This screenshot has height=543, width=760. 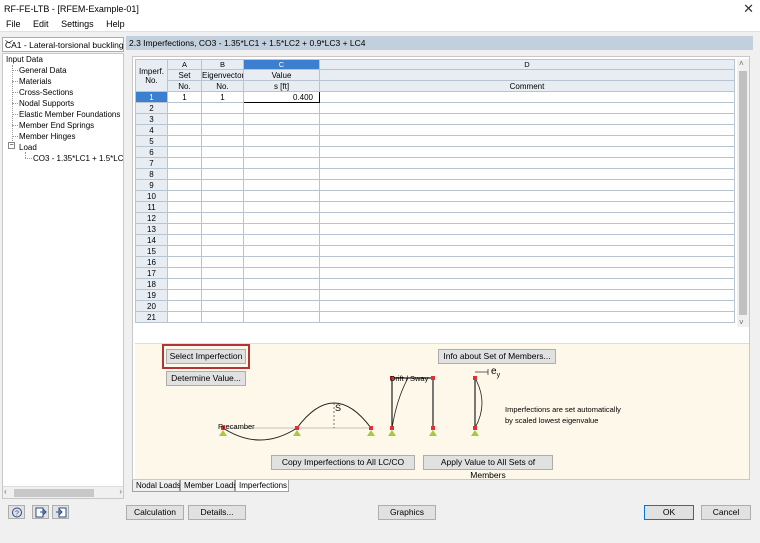 I want to click on column-letter-d: D, so click(x=527, y=64).